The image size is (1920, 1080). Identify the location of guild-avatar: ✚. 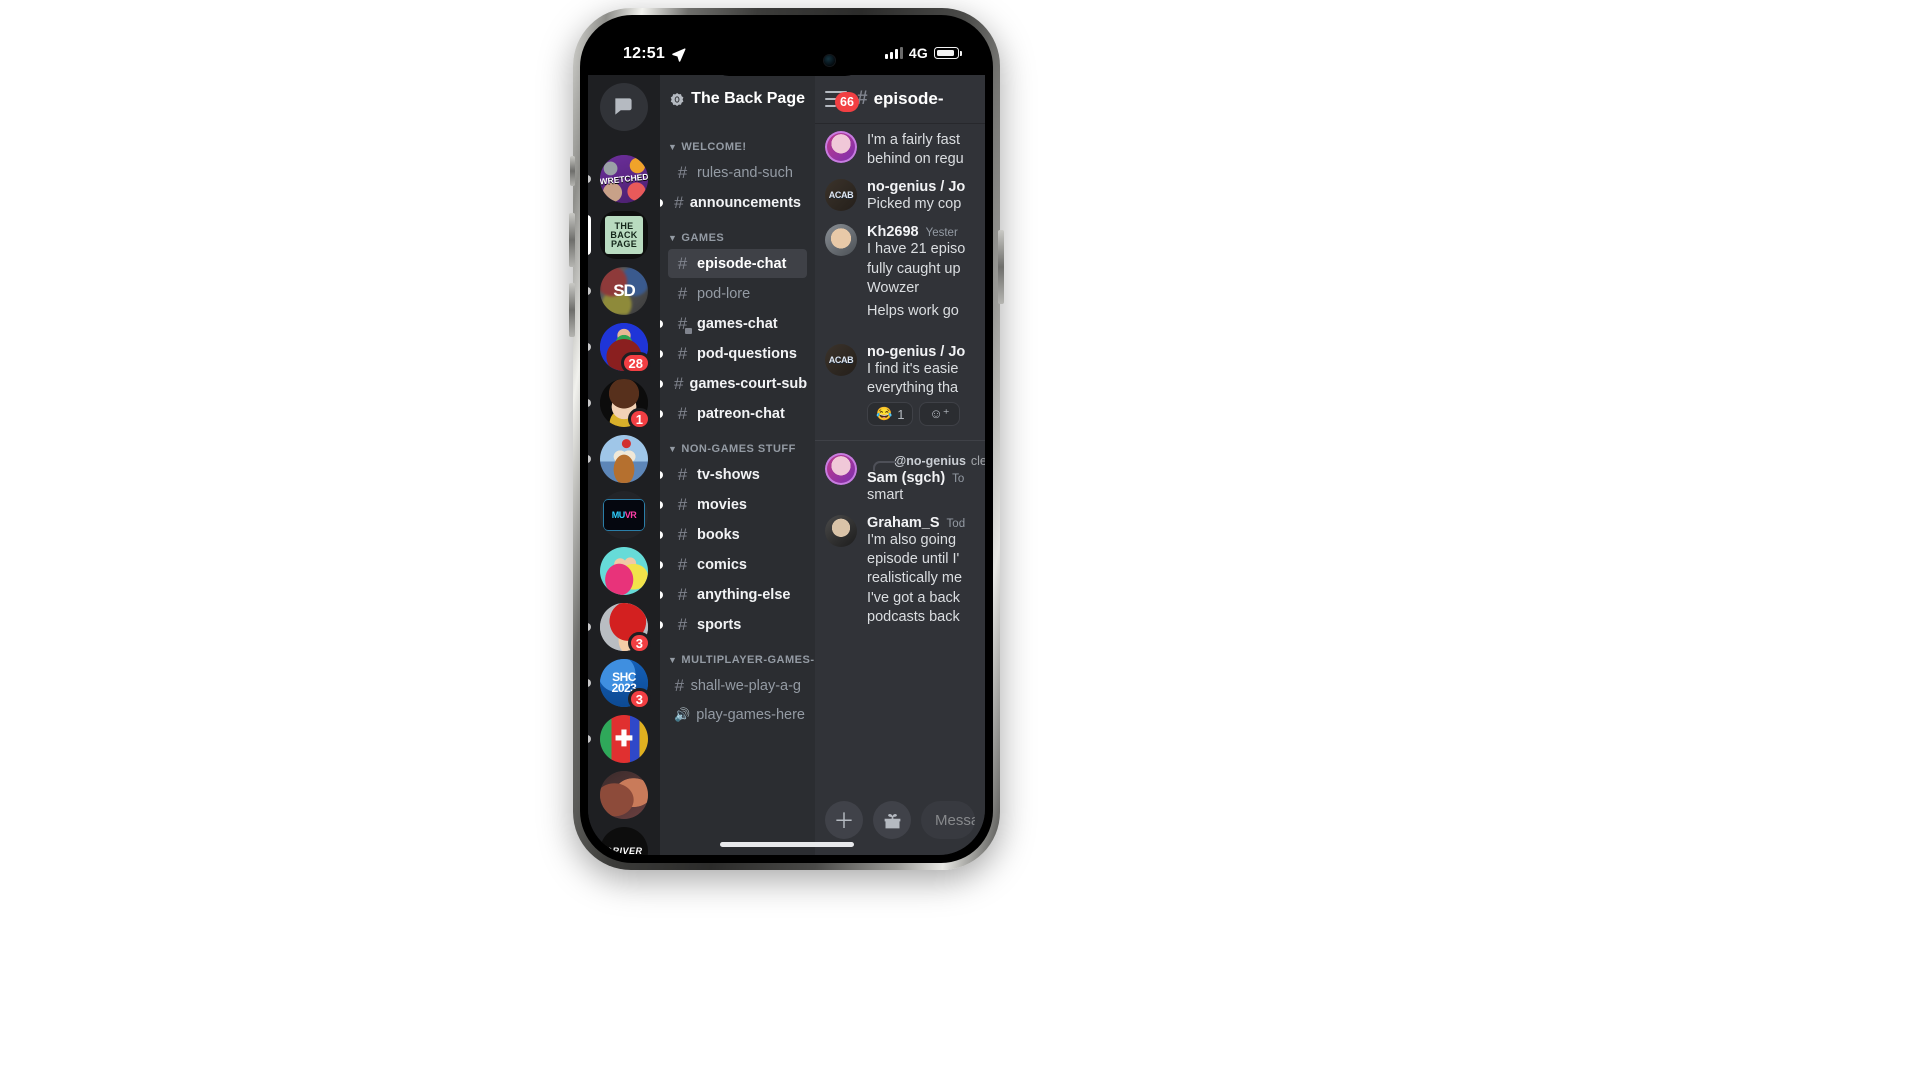
(624, 739).